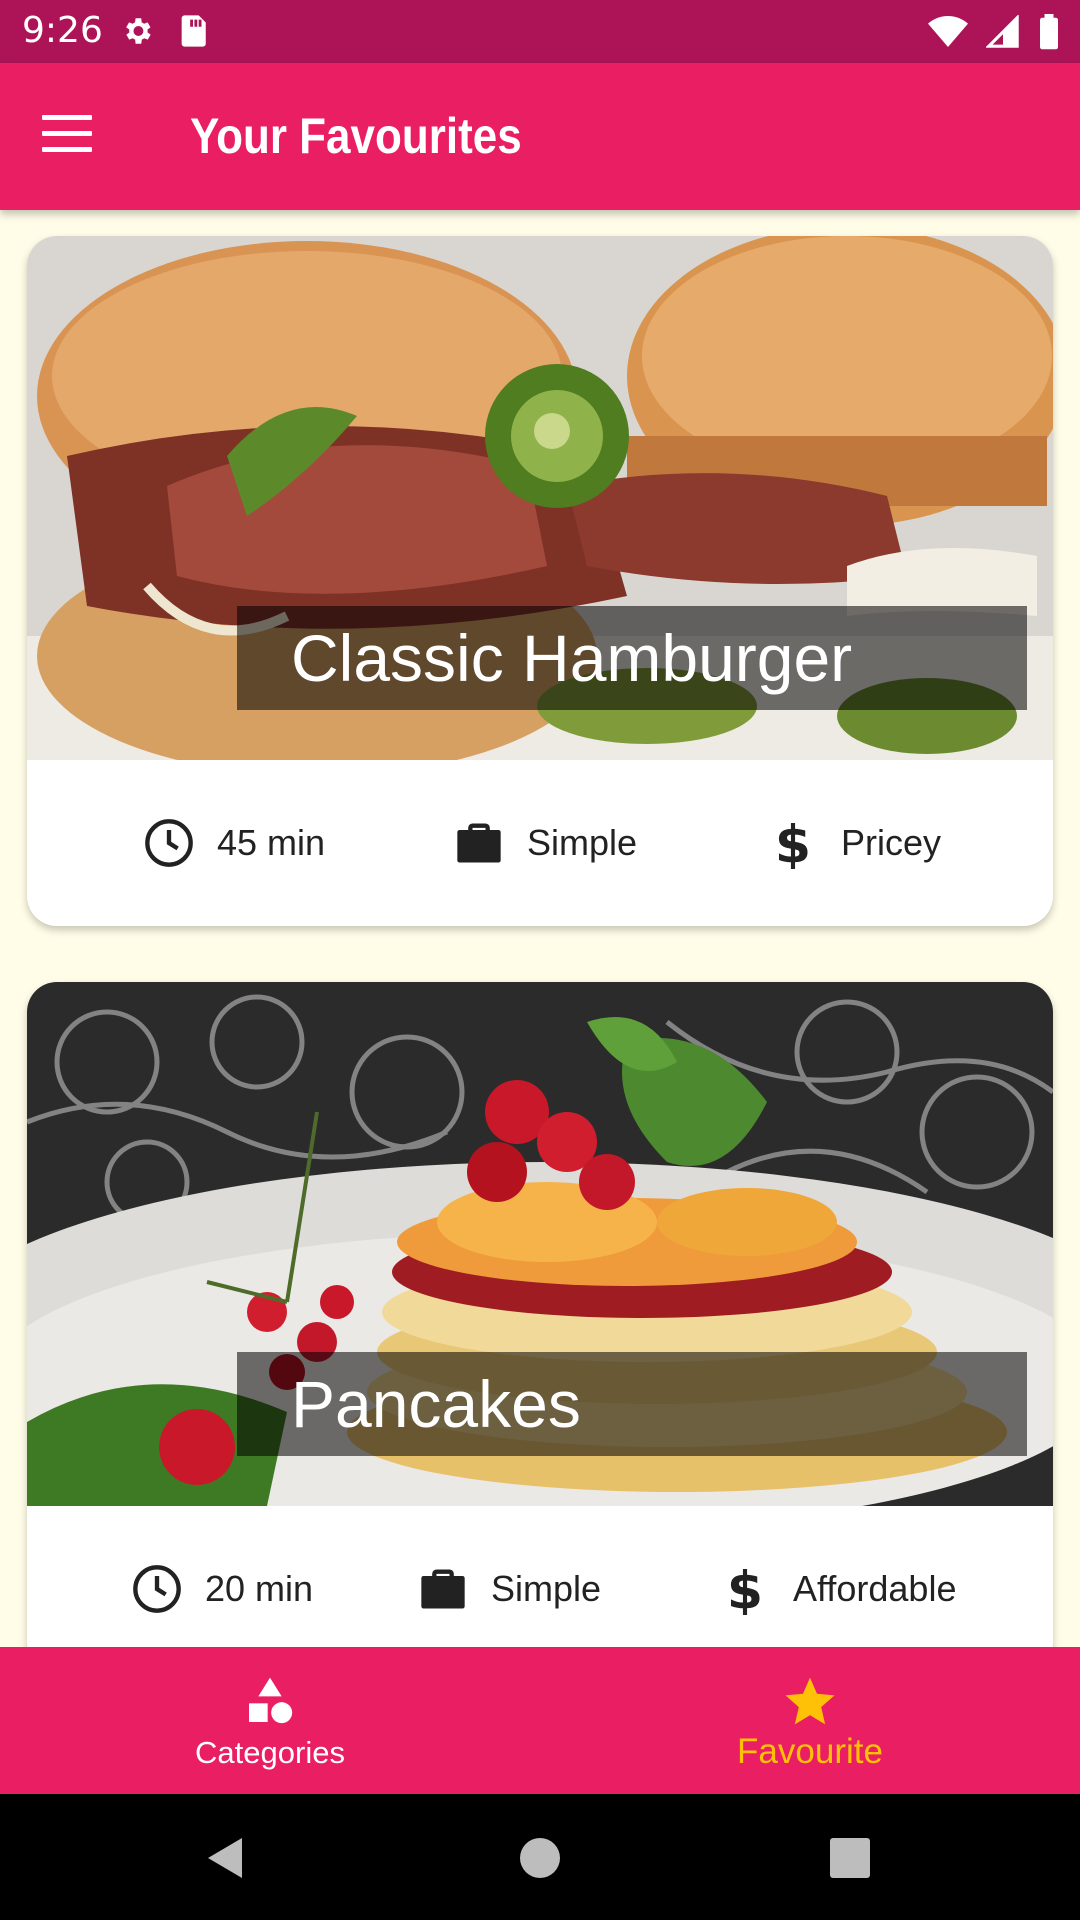  What do you see at coordinates (259, 1588) in the screenshot?
I see `meal-duration-label: 20 min` at bounding box center [259, 1588].